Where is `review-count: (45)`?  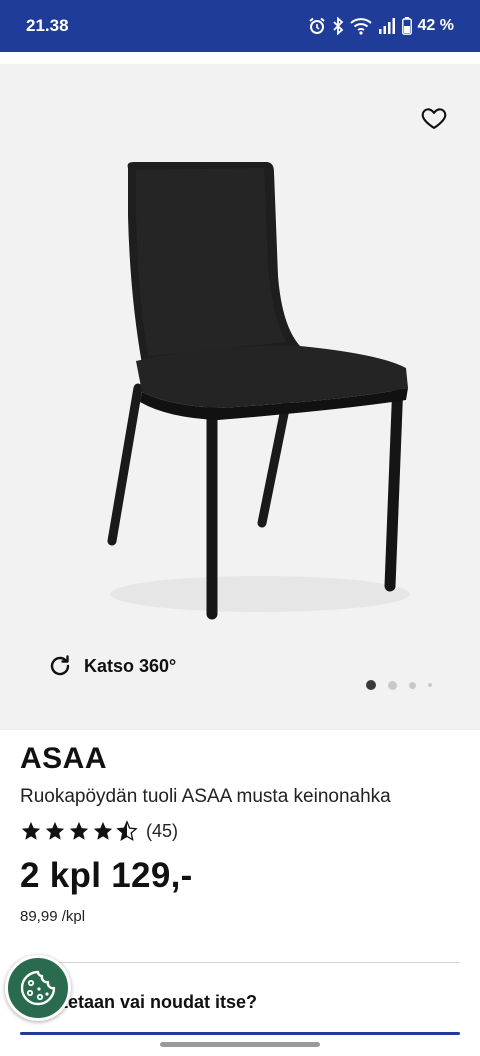
review-count: (45) is located at coordinates (162, 831).